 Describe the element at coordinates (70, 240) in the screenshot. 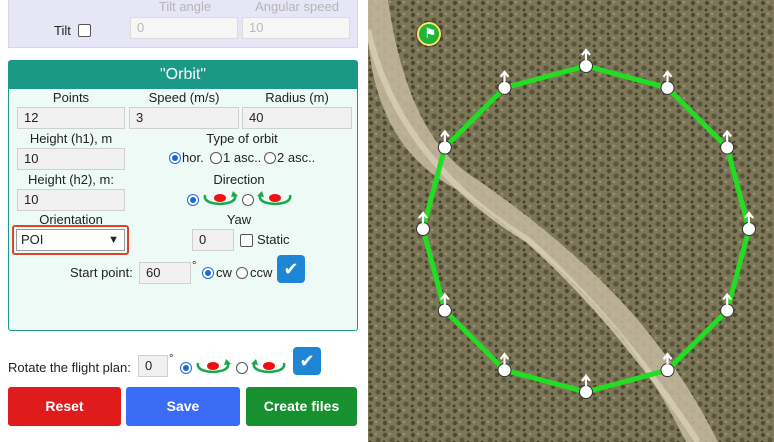

I see `orientation-select: POI ▼` at that location.